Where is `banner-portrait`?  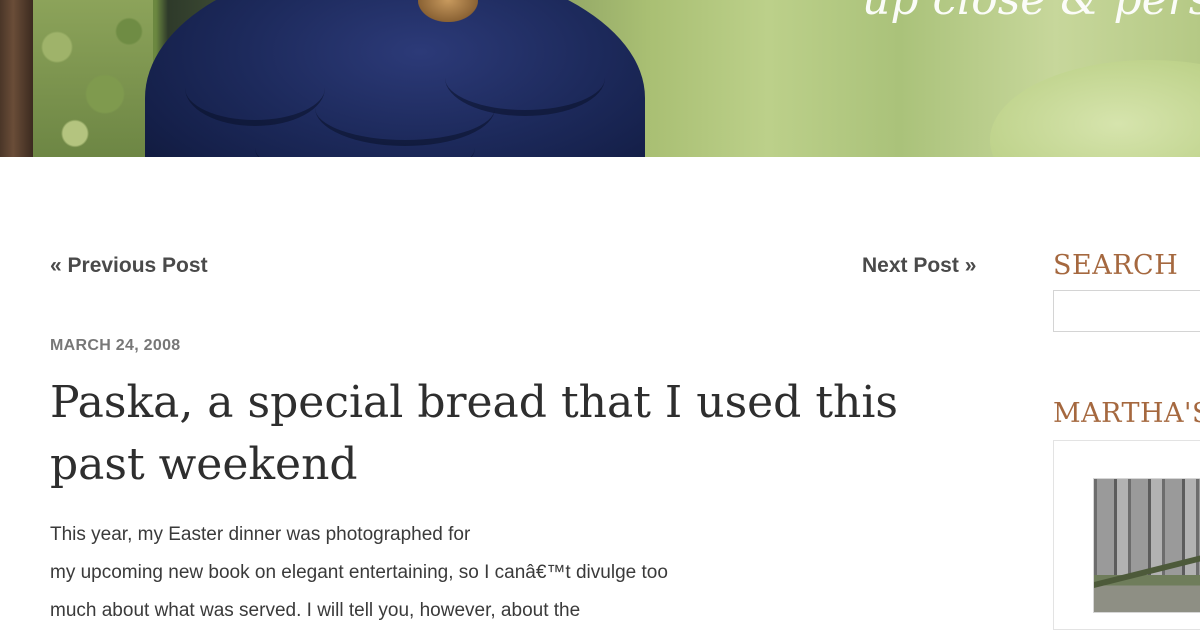 banner-portrait is located at coordinates (395, 78).